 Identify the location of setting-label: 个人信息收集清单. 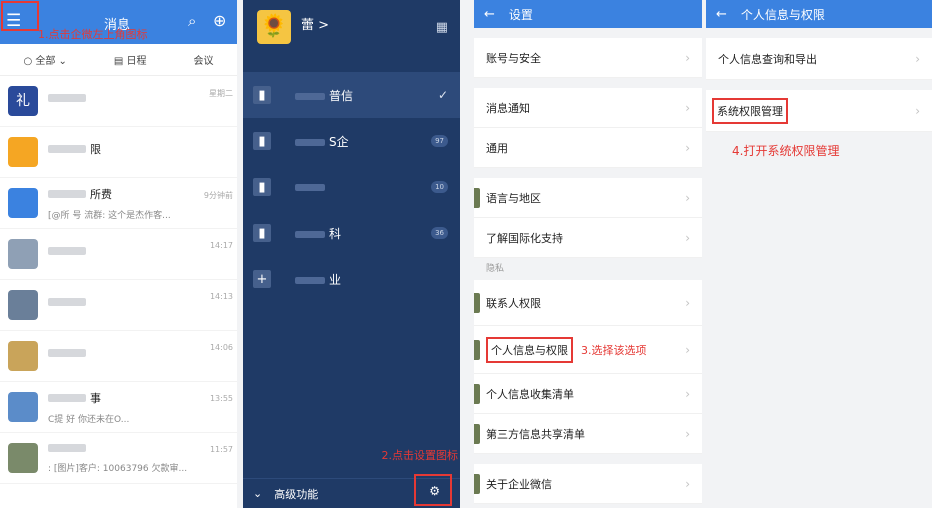
(530, 394).